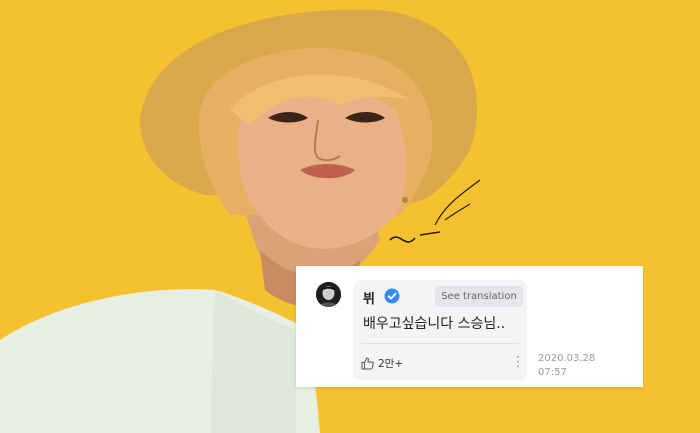 The image size is (700, 433). I want to click on more-vertical-icon: ⋮, so click(518, 362).